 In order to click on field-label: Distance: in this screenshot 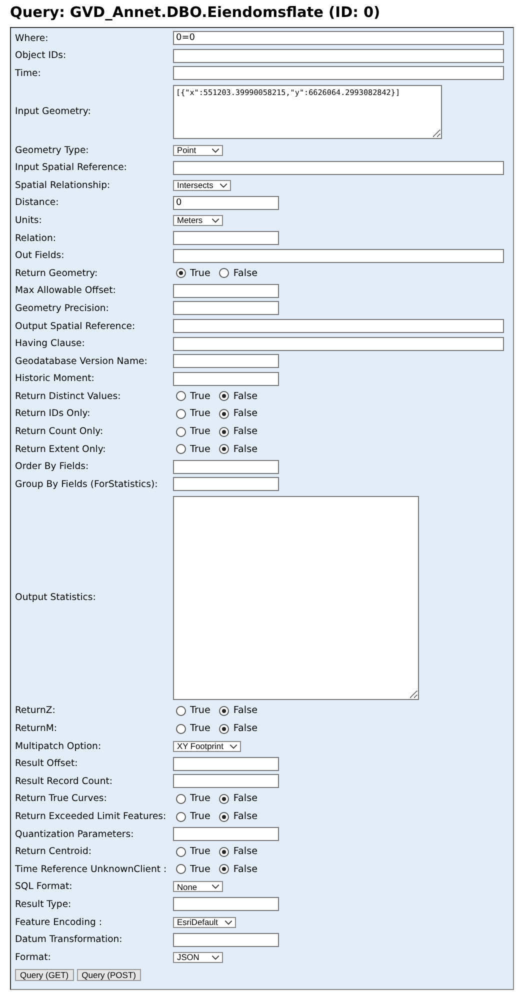, I will do `click(37, 202)`.